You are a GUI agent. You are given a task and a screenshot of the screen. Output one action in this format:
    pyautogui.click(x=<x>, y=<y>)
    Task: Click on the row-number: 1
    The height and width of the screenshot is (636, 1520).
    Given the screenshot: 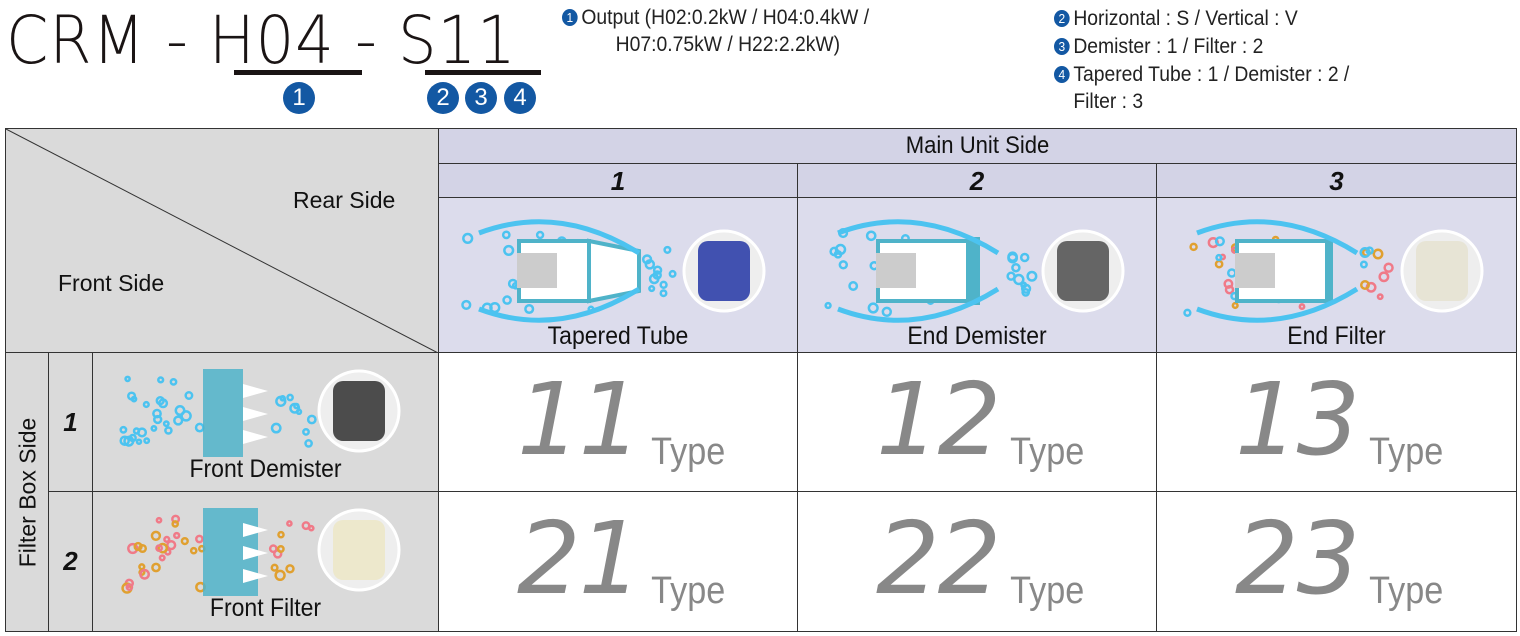 What is the action you would take?
    pyautogui.click(x=70, y=422)
    